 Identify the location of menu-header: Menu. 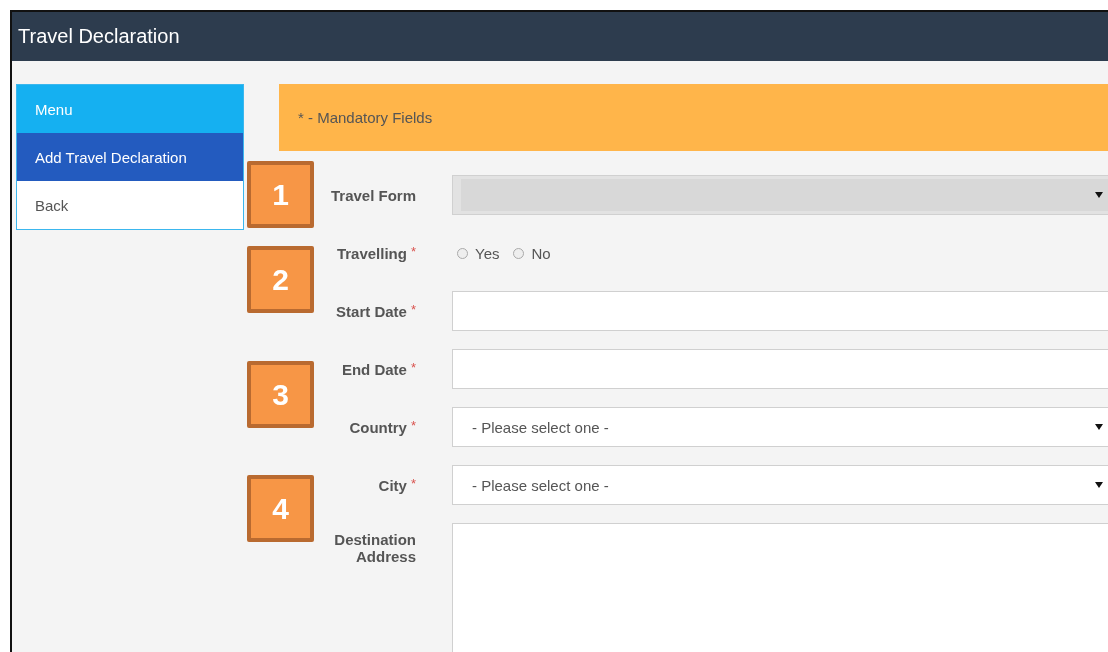
(130, 109).